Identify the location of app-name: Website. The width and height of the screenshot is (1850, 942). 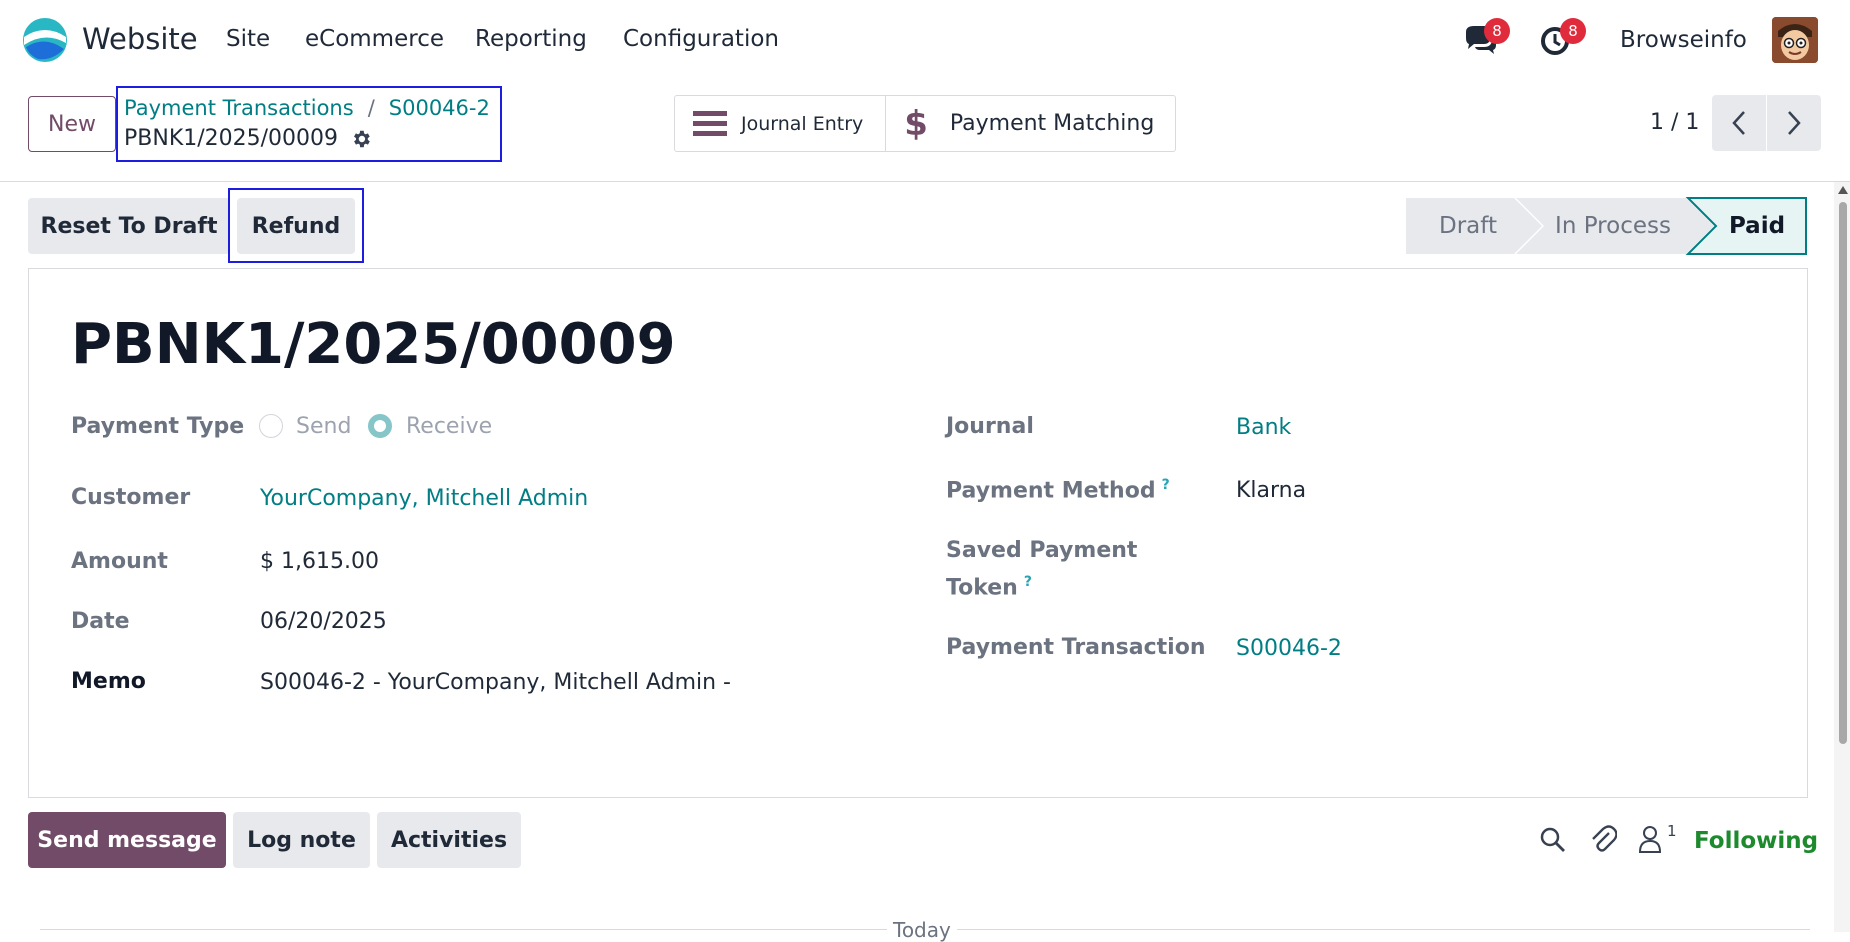
(140, 39).